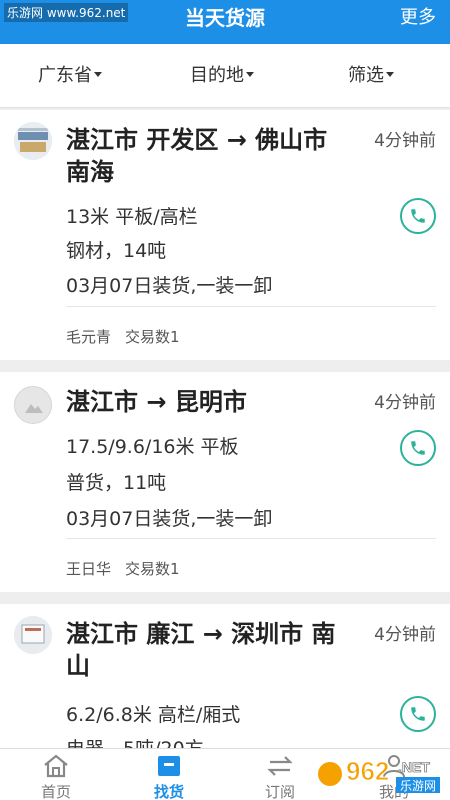 This screenshot has width=450, height=800. What do you see at coordinates (65, 75) in the screenshot?
I see `province-filter-label: 广东省` at bounding box center [65, 75].